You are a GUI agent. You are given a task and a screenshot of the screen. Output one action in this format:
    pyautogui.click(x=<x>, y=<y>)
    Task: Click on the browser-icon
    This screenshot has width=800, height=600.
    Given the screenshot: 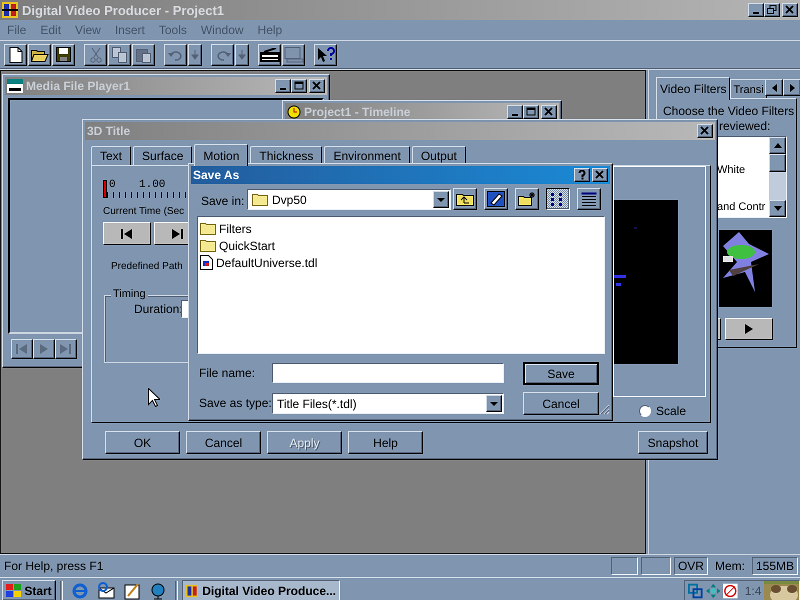 What is the action you would take?
    pyautogui.click(x=80, y=591)
    